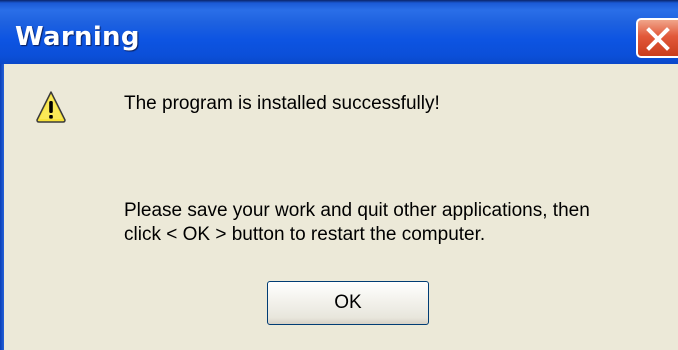  I want to click on window-left-border, so click(2, 207).